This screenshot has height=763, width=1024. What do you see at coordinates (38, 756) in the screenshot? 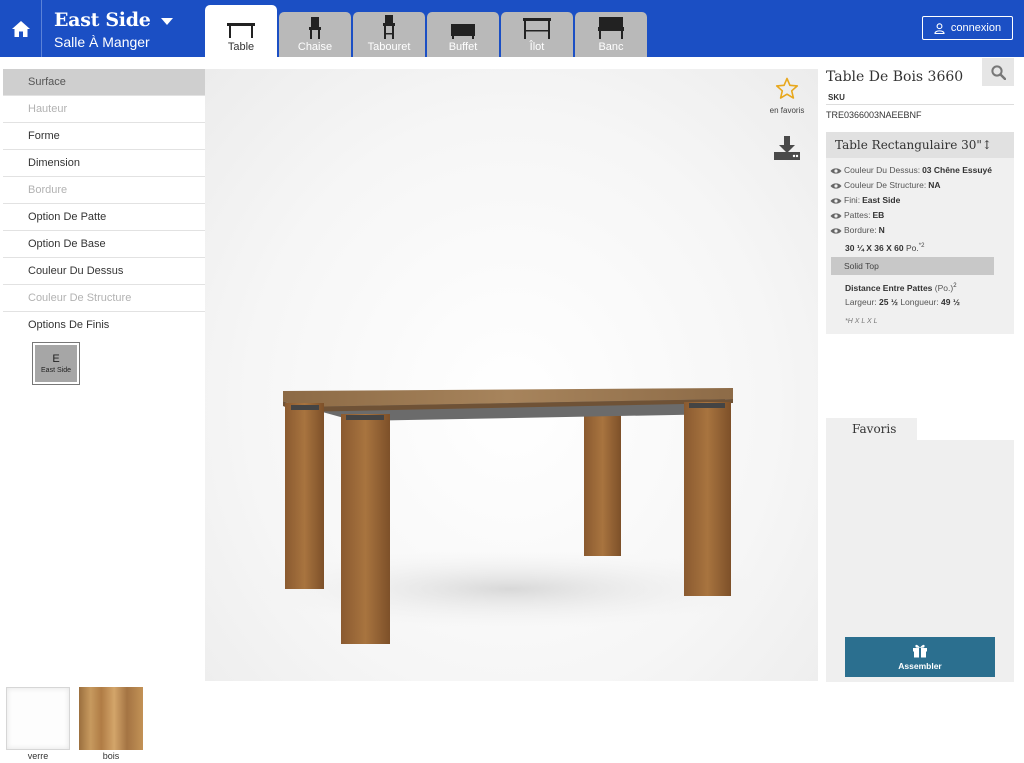
I see `material-label: verre` at bounding box center [38, 756].